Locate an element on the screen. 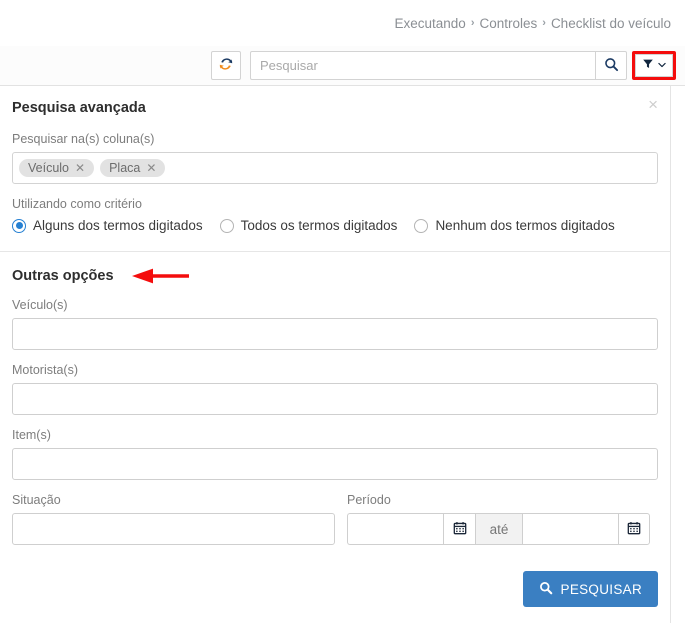 Image resolution: width=685 pixels, height=641 pixels. tag-label: Veículo is located at coordinates (49, 168).